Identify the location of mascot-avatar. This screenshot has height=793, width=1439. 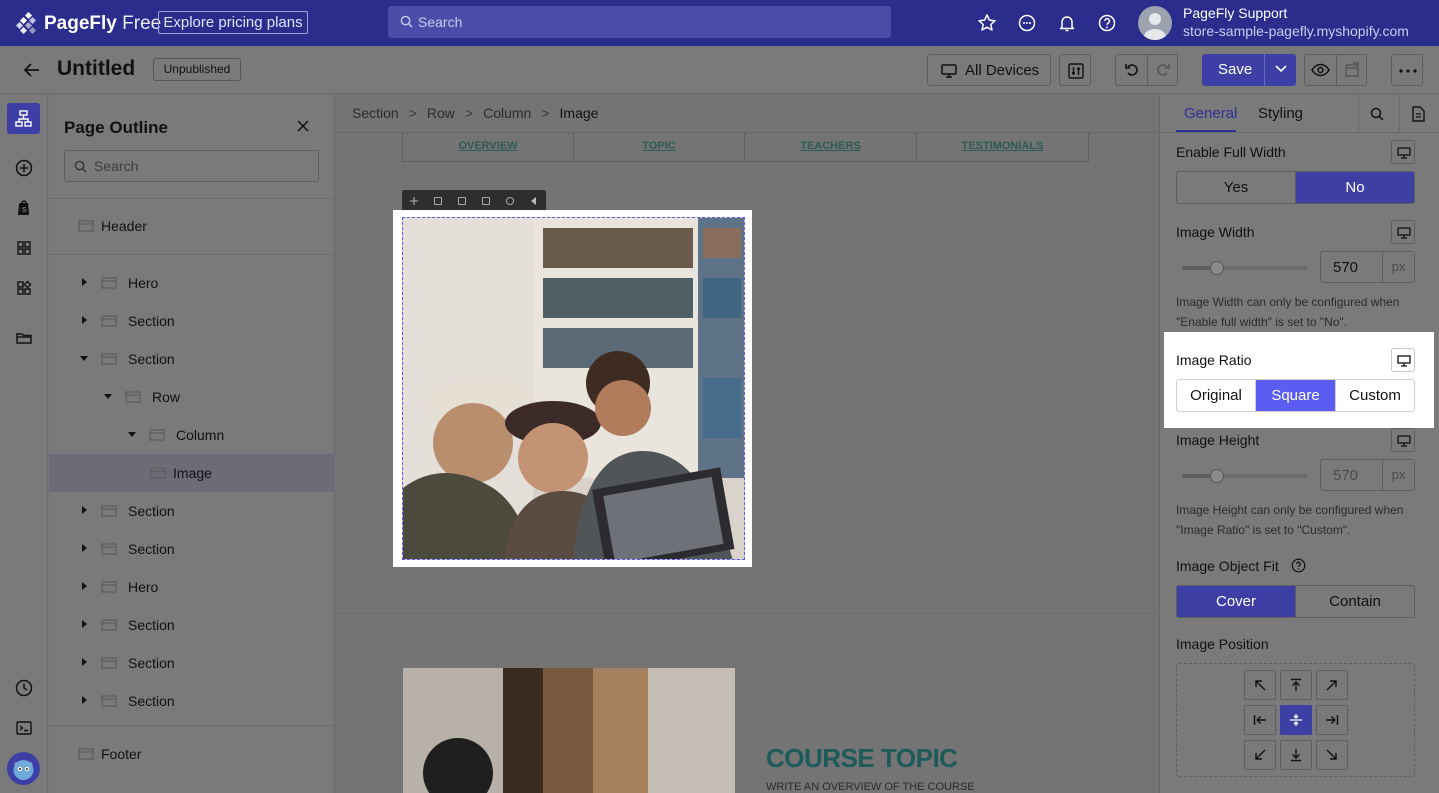
(23, 768).